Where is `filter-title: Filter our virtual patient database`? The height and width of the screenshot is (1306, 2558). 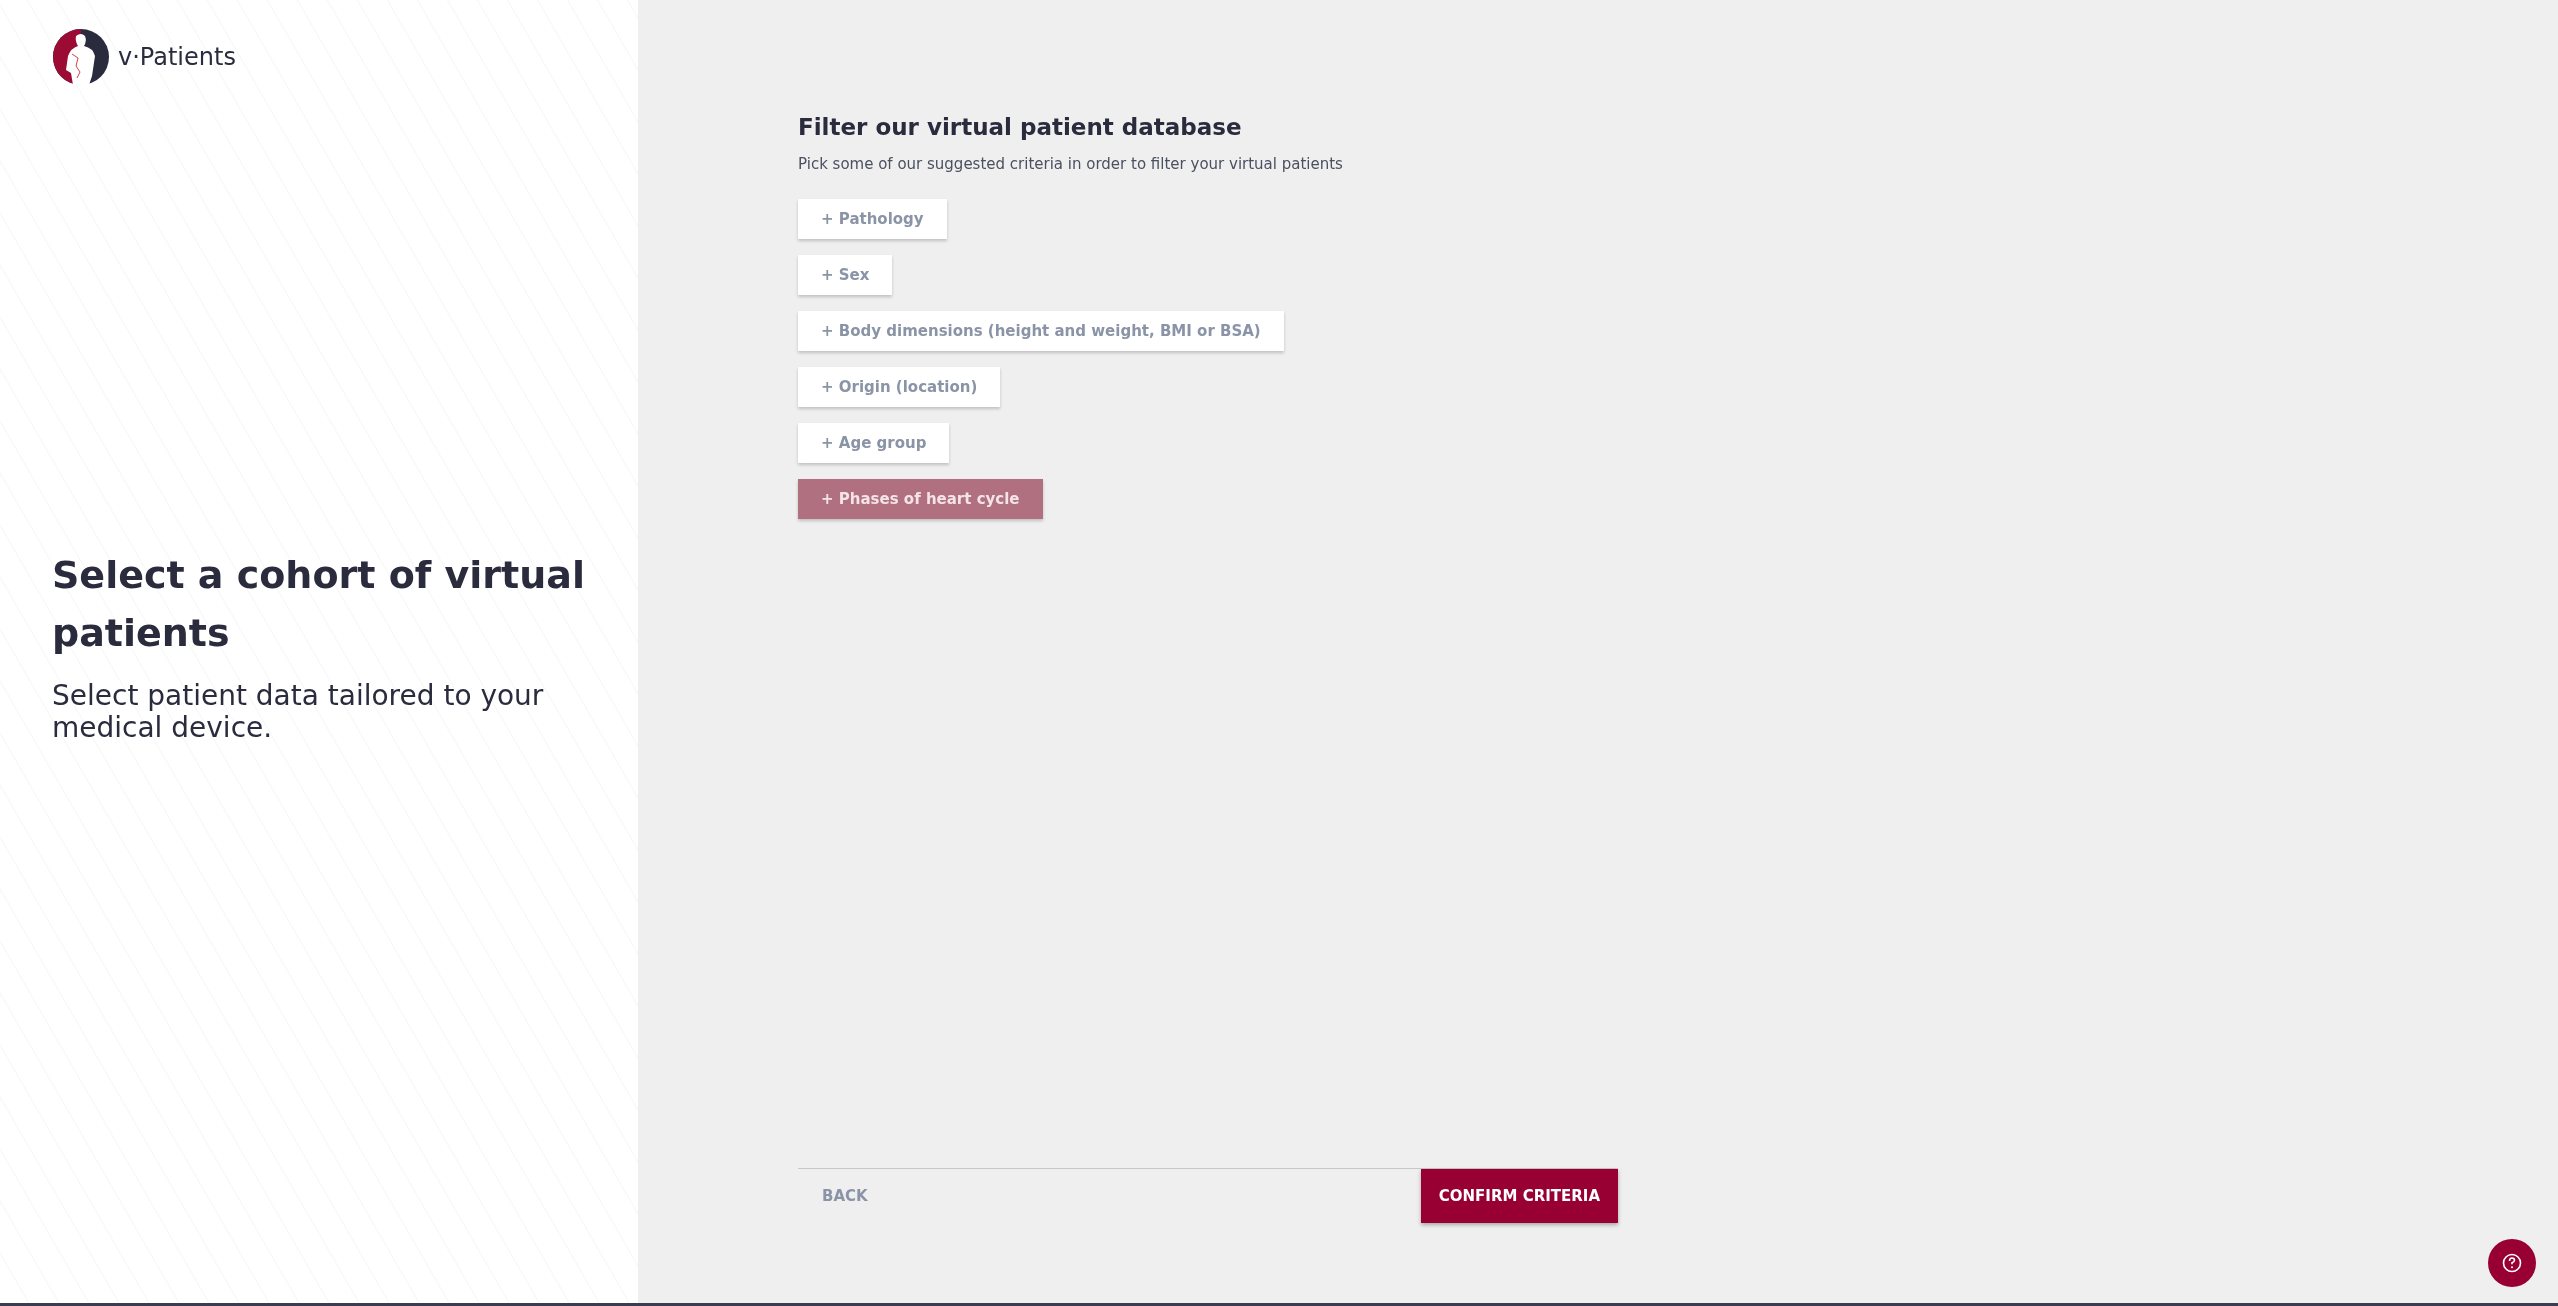
filter-title: Filter our virtual patient database is located at coordinates (1020, 127).